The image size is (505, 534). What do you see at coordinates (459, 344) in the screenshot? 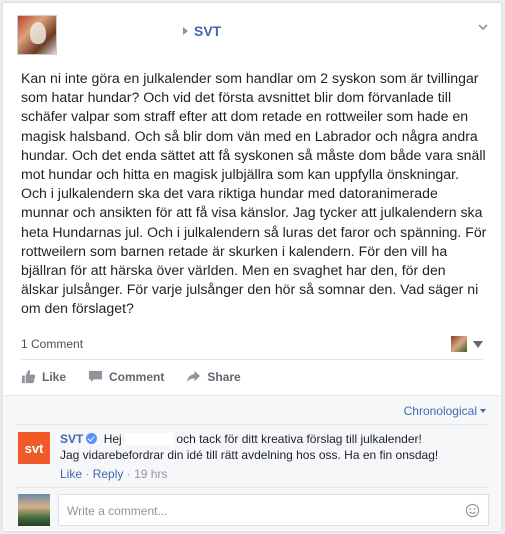
I see `viewer-avatar` at bounding box center [459, 344].